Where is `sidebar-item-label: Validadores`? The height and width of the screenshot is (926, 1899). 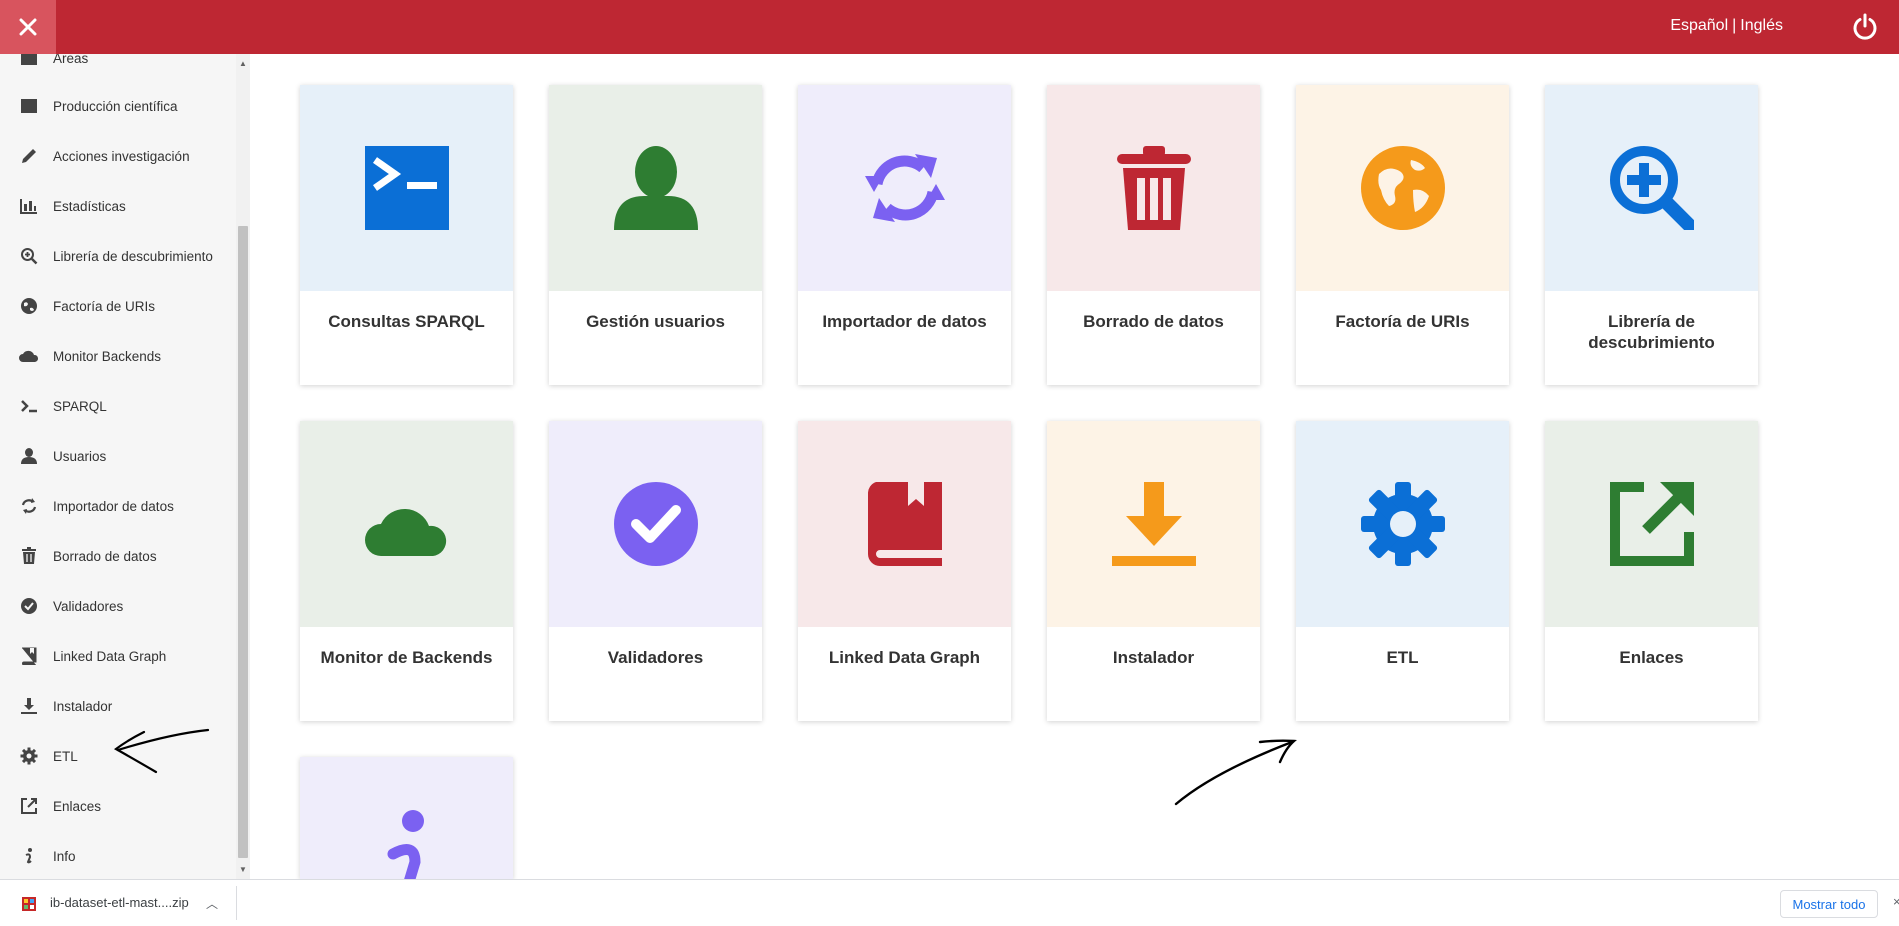
sidebar-item-label: Validadores is located at coordinates (88, 606).